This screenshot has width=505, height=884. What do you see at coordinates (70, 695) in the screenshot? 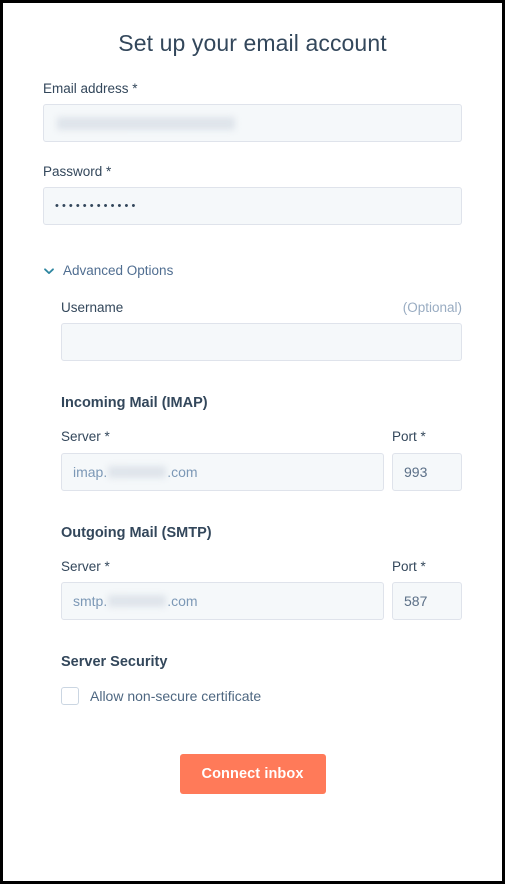
I see `allow-non-secure-certificate-checkbox` at bounding box center [70, 695].